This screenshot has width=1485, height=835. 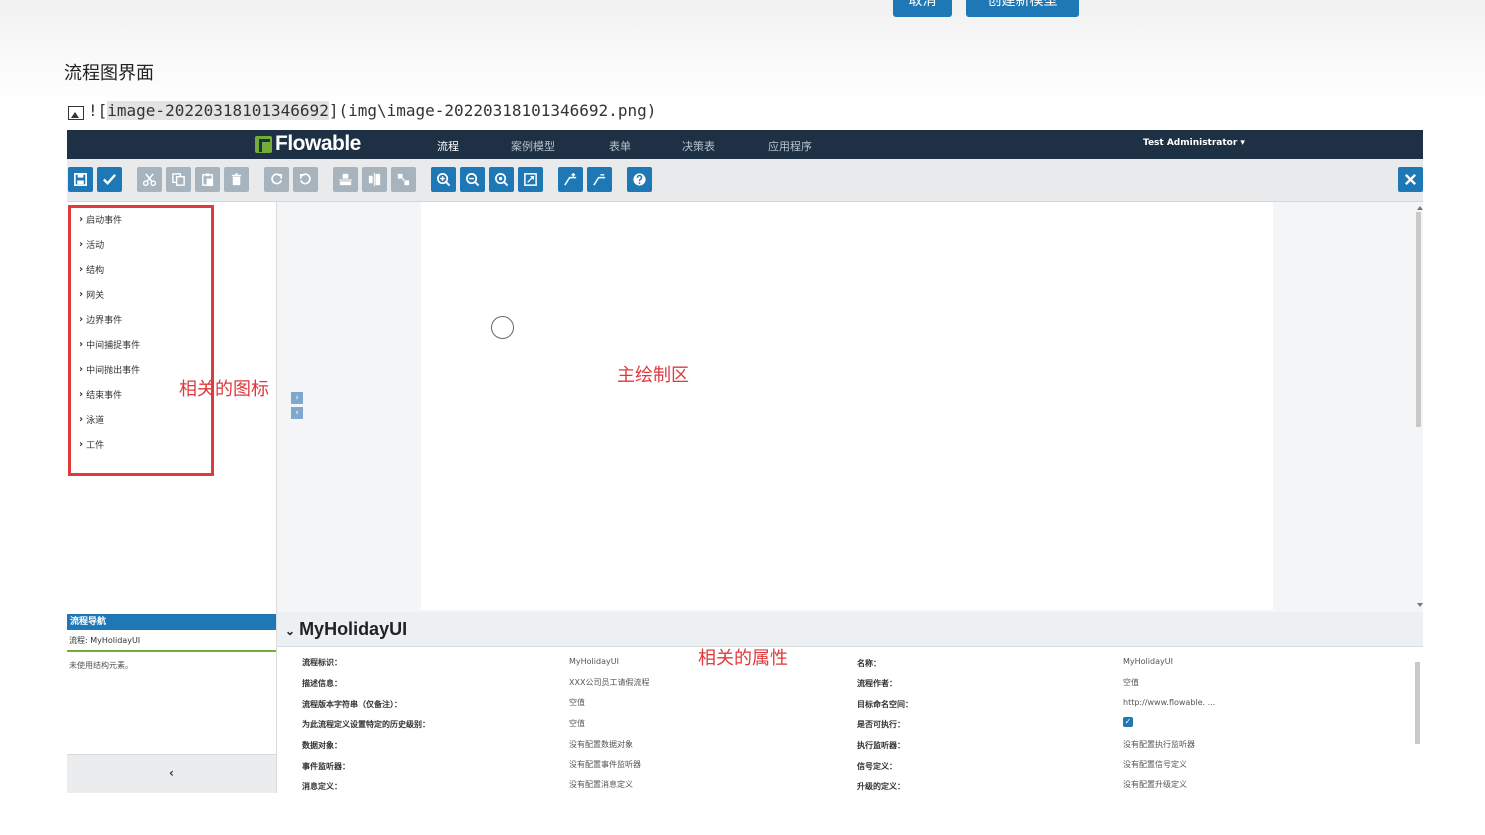 What do you see at coordinates (98, 110) in the screenshot?
I see `md-prefix: ![` at bounding box center [98, 110].